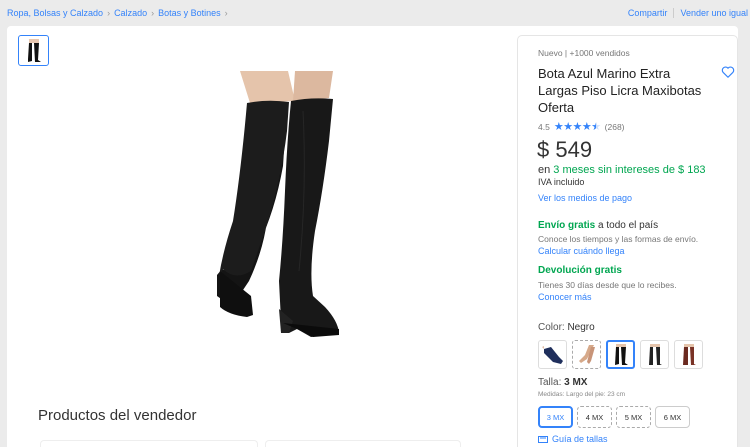 Image resolution: width=750 pixels, height=447 pixels. What do you see at coordinates (117, 415) in the screenshot?
I see `seller-products-heading: Productos del vendedor` at bounding box center [117, 415].